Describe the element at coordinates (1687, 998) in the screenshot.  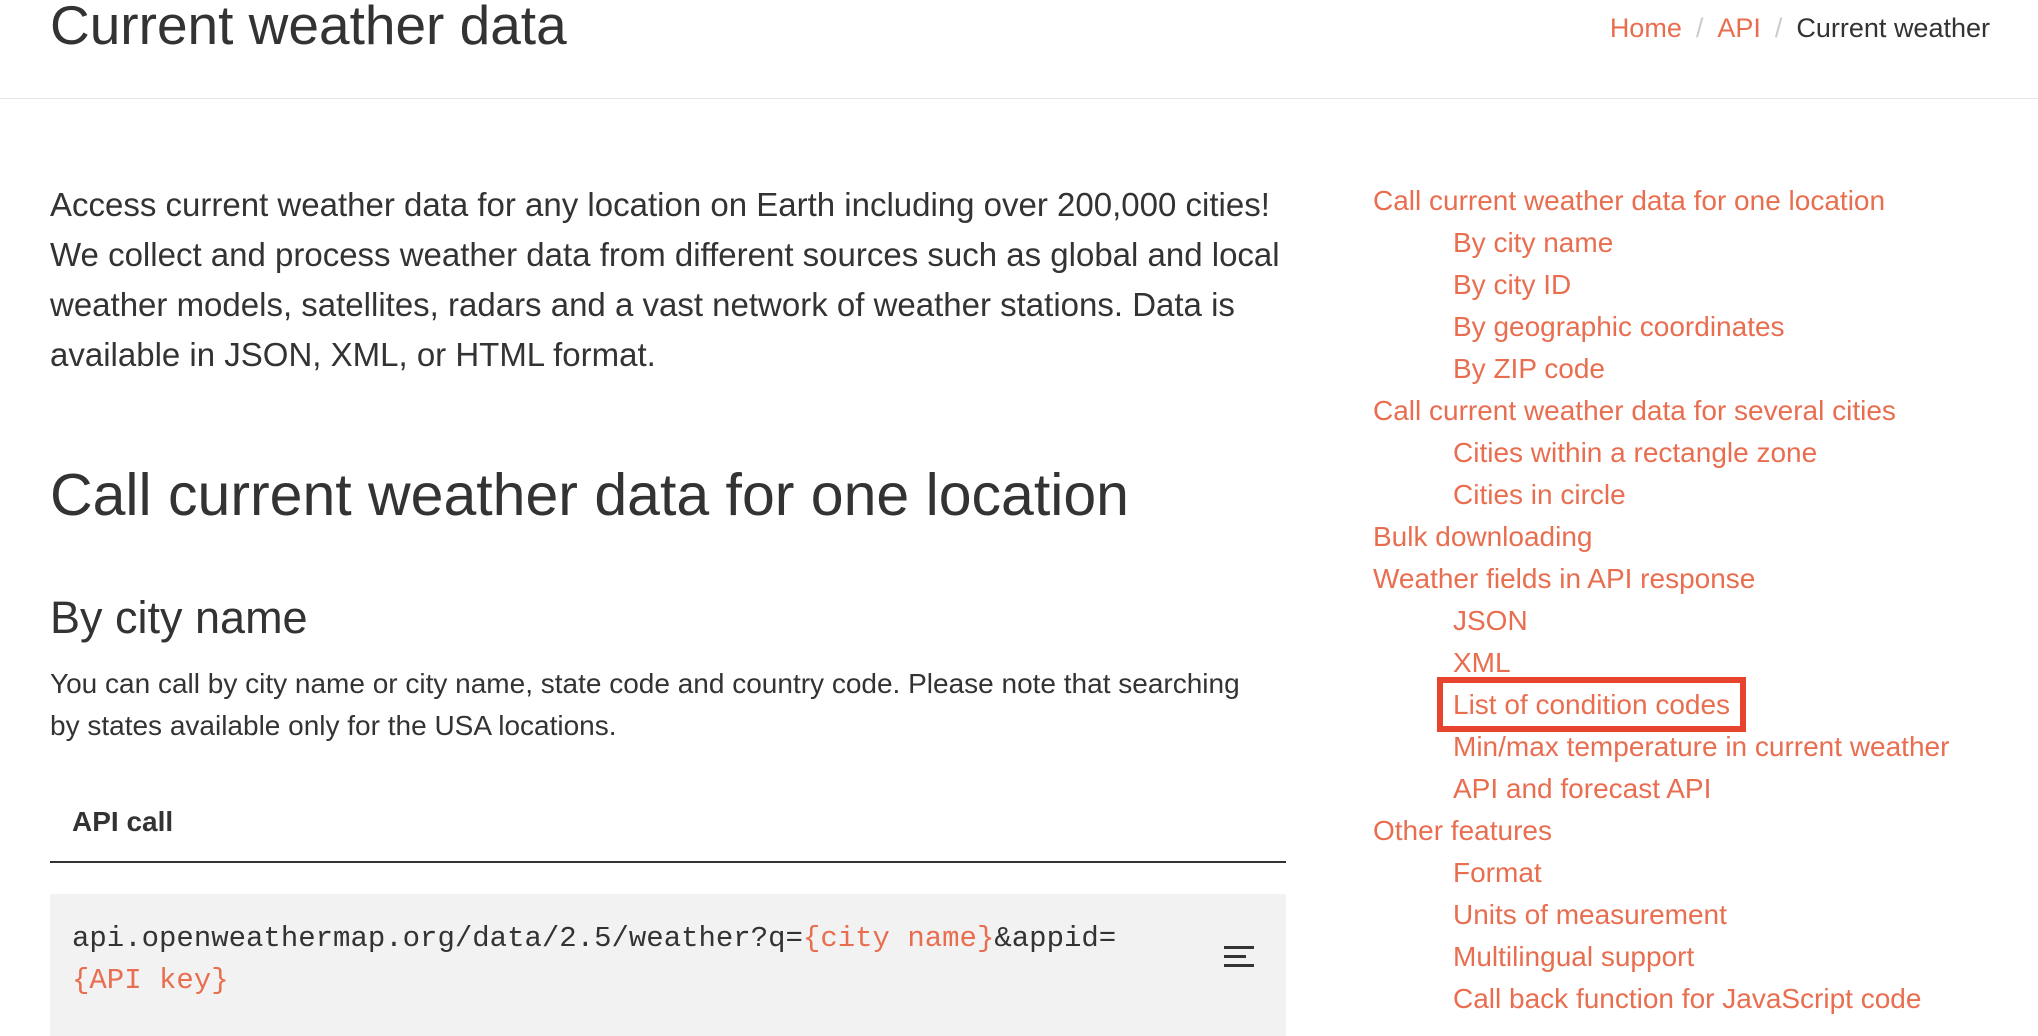
I see `toc-link-label: Call back function for JavaScript code` at that location.